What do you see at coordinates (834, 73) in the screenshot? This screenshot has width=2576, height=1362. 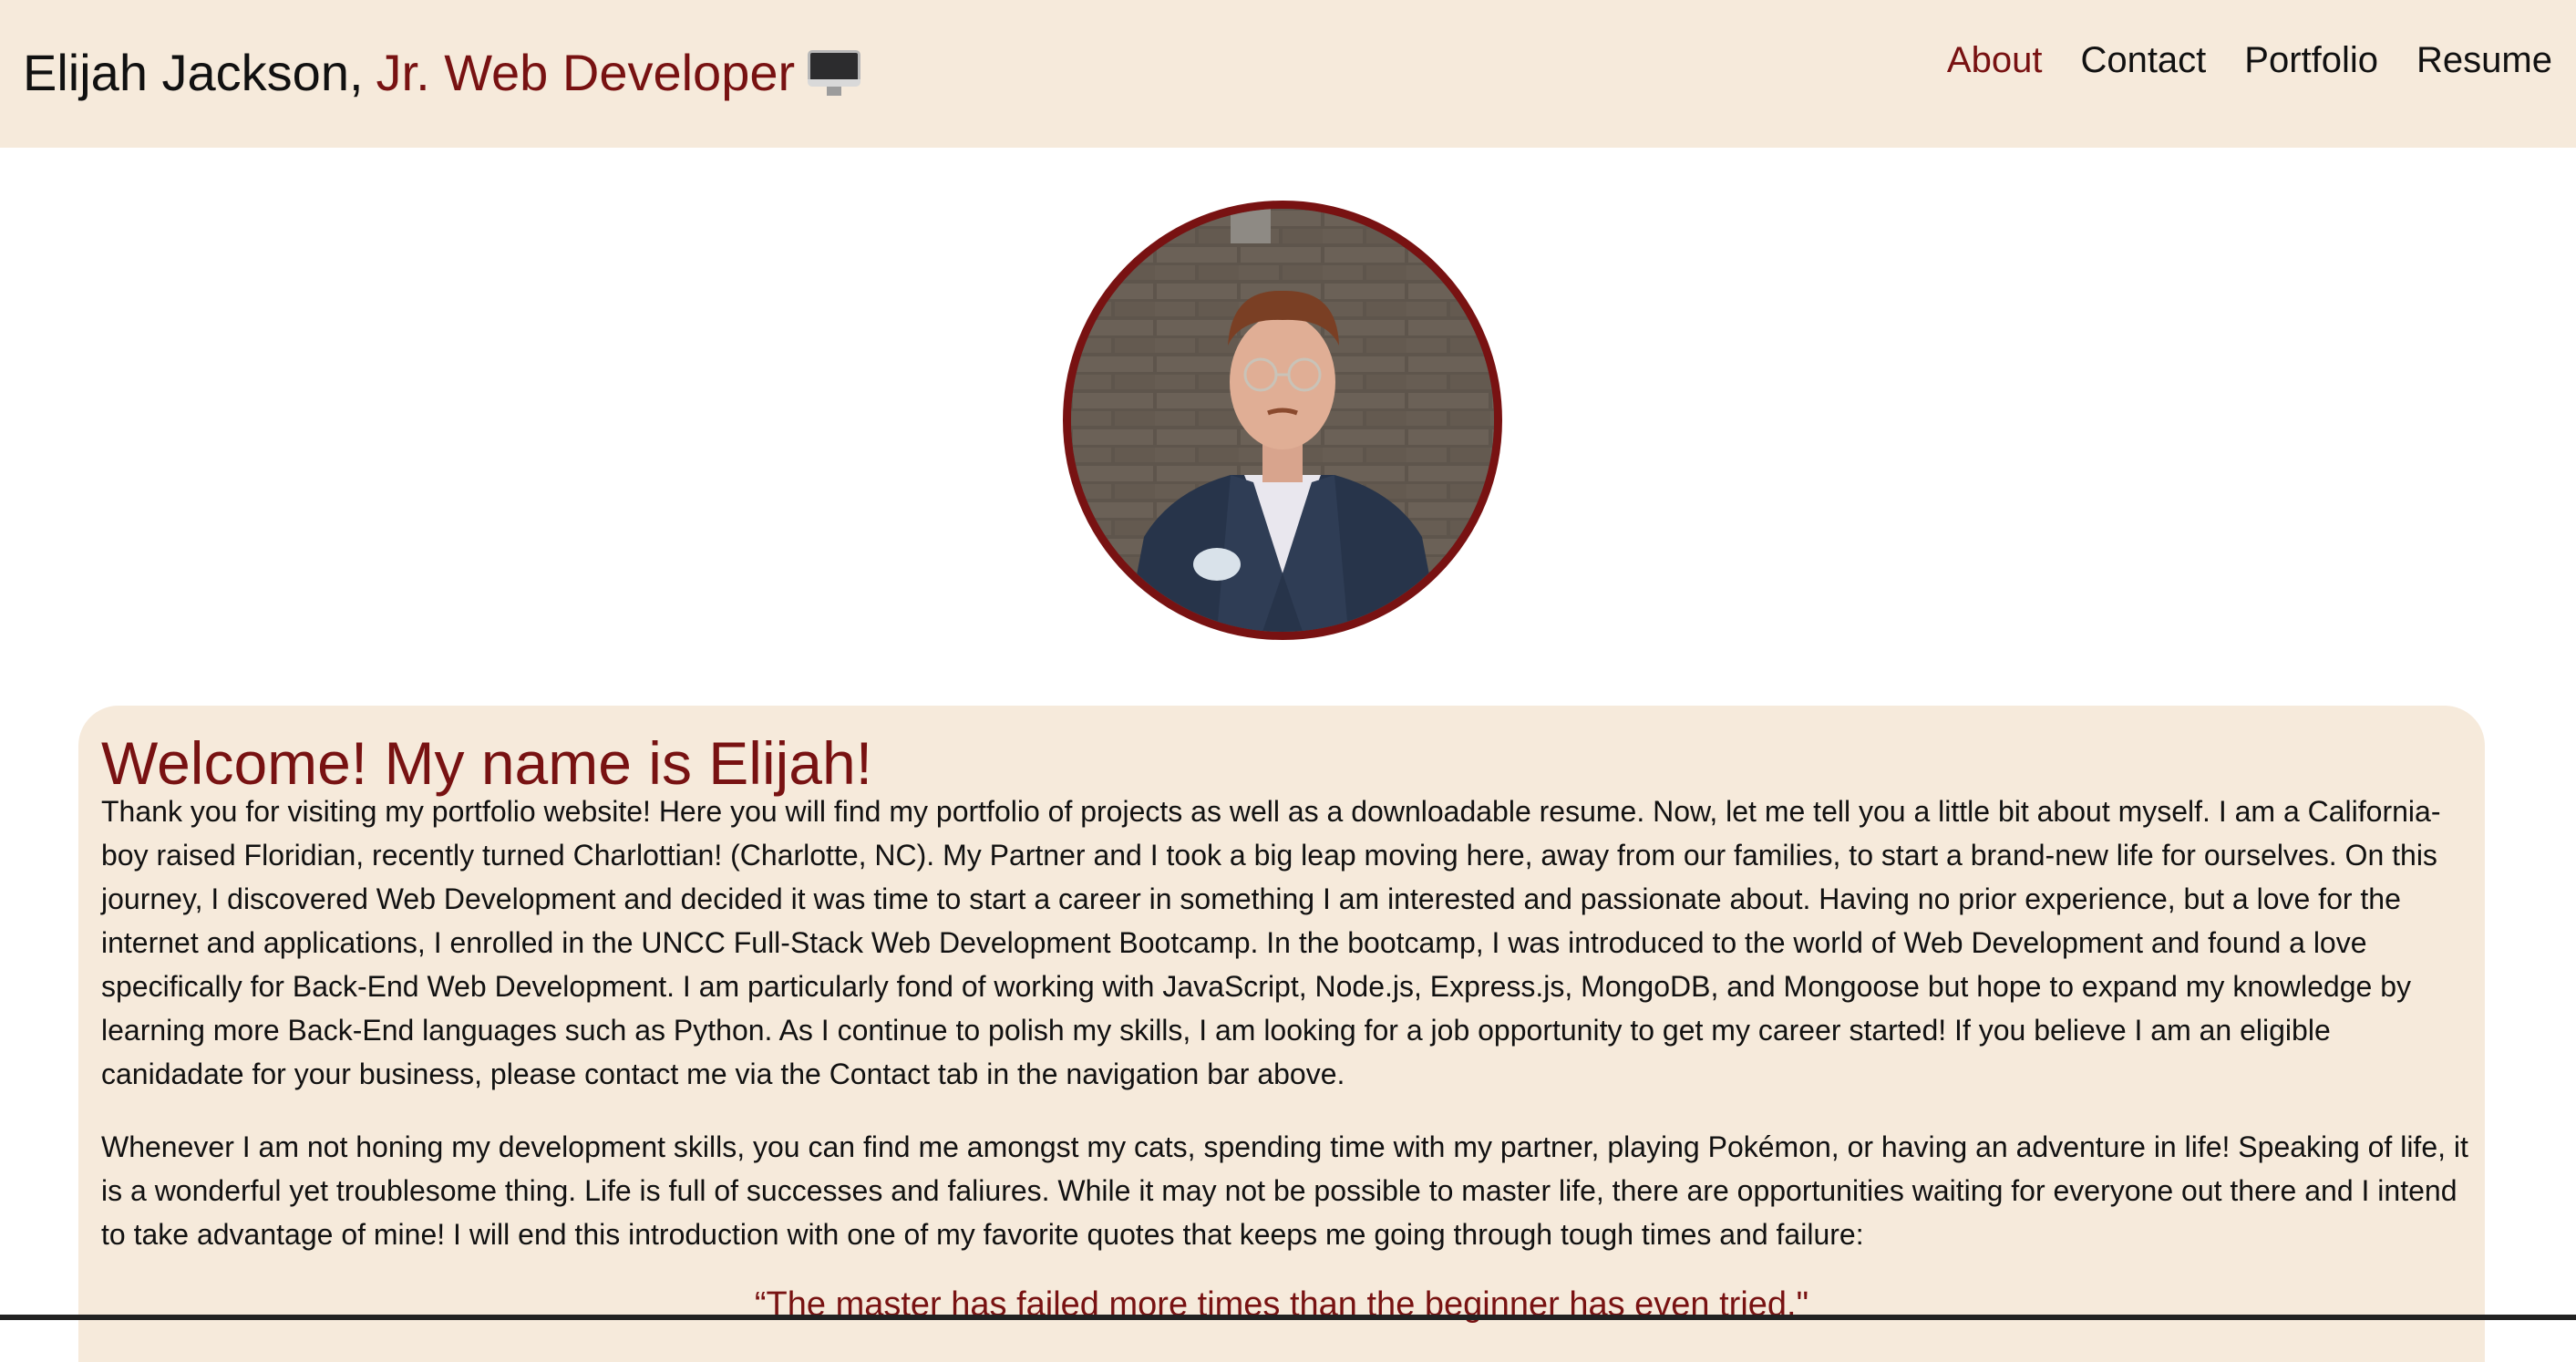 I see `desktop-computer-icon` at bounding box center [834, 73].